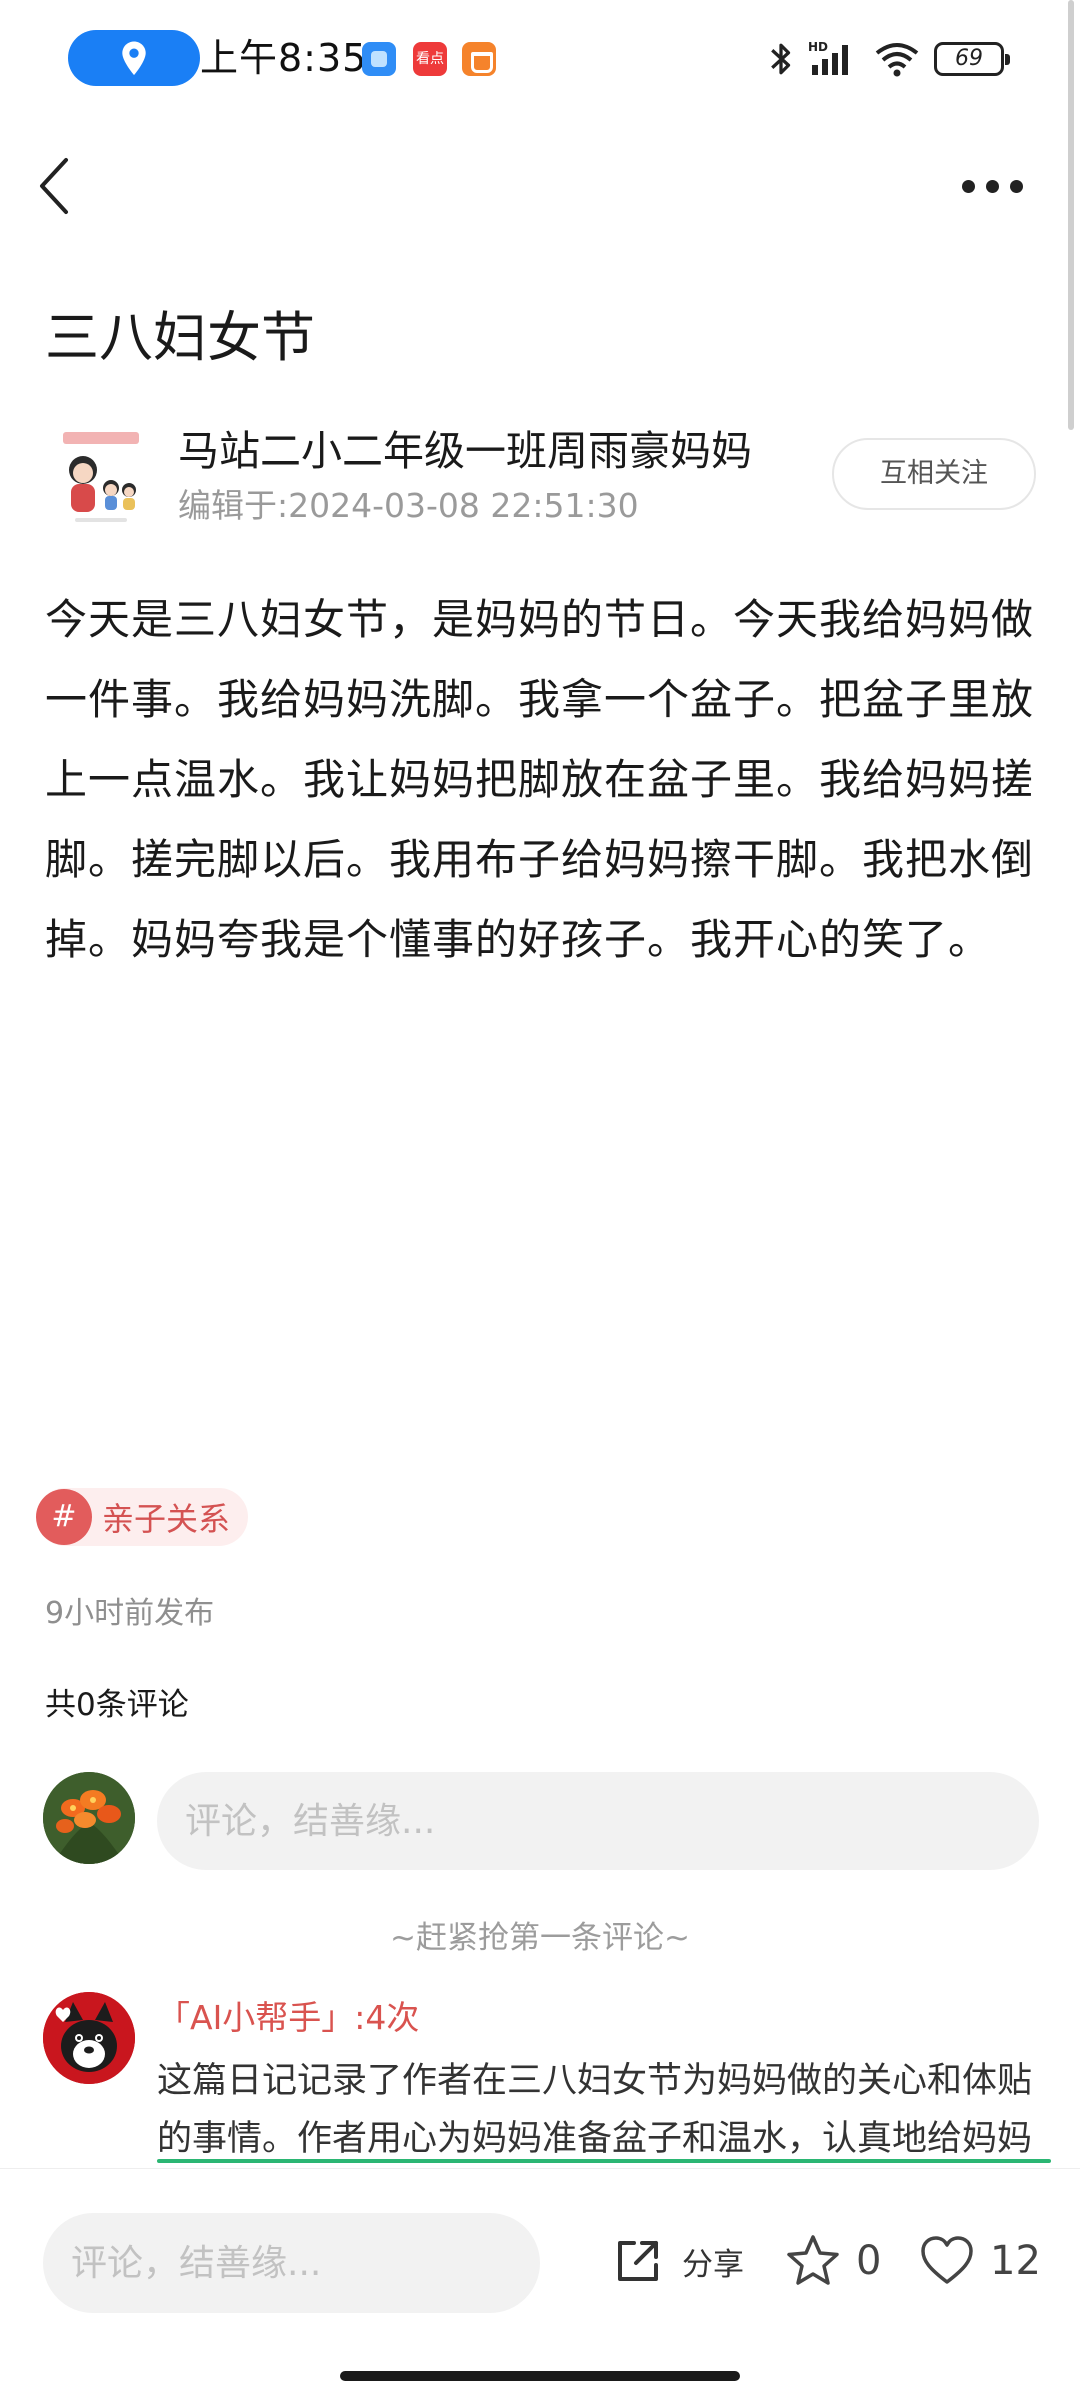 This screenshot has height=2400, width=1080. I want to click on comment-input, so click(598, 1821).